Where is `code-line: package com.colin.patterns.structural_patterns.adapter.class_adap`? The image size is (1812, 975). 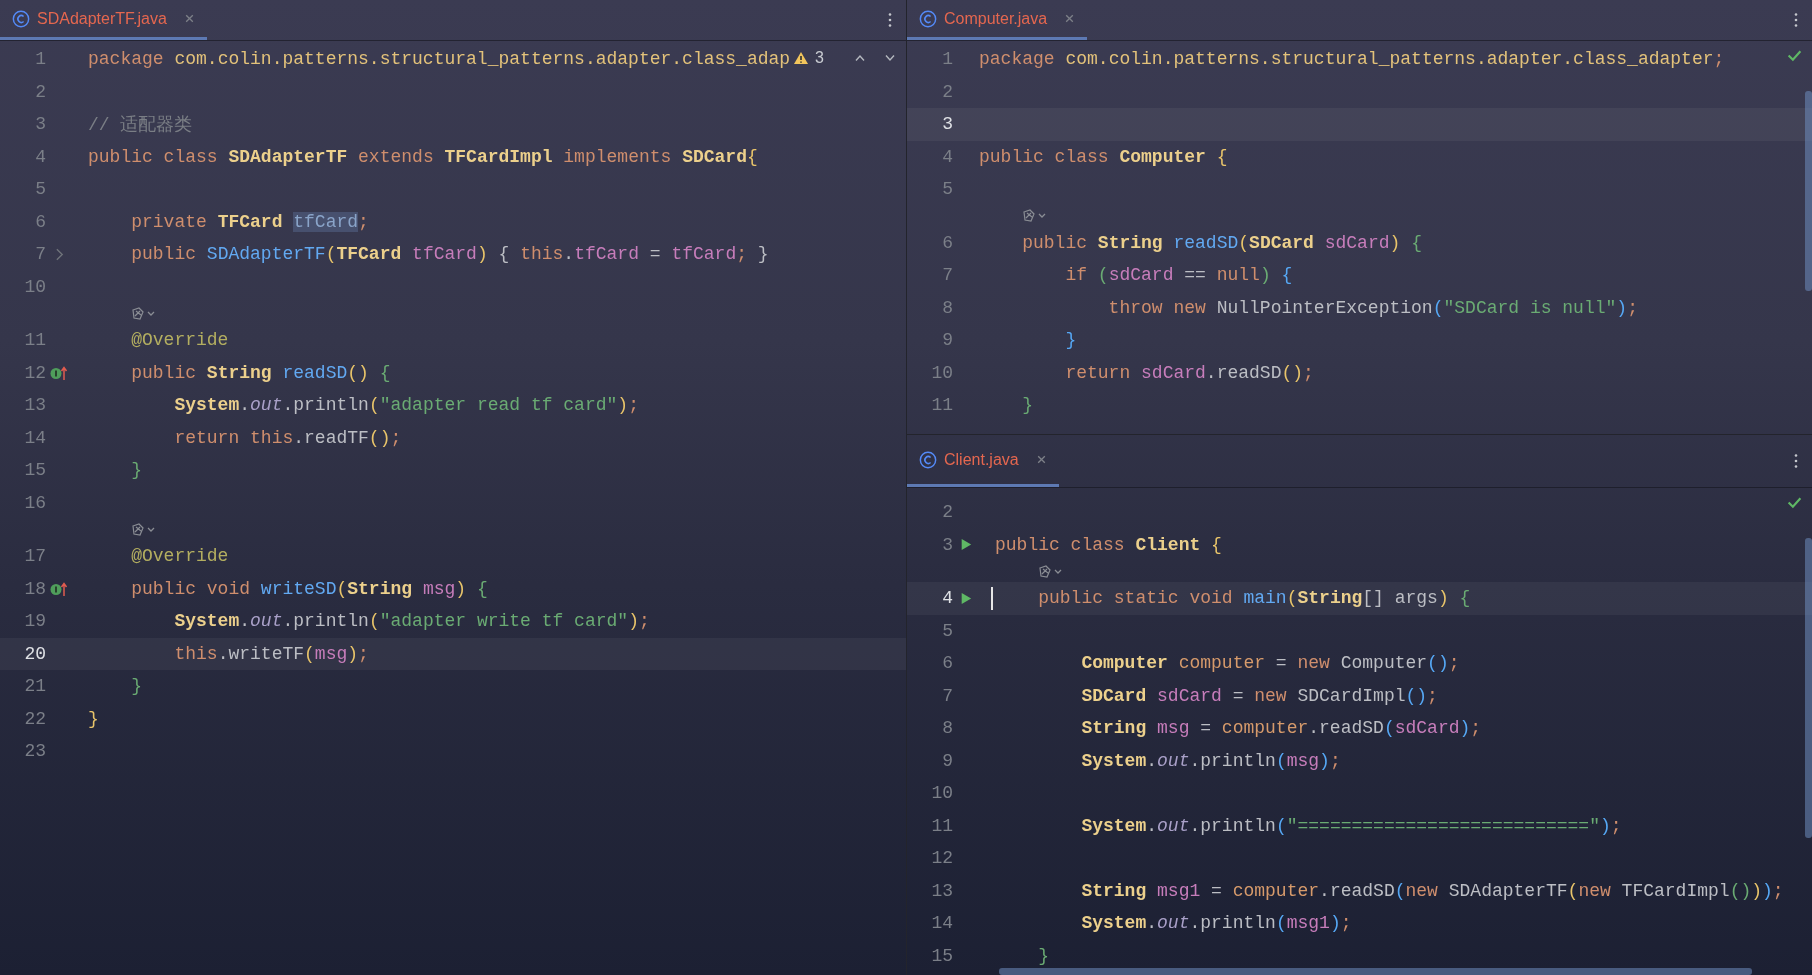
code-line: package com.colin.patterns.structural_patterns.adapter.class_adap is located at coordinates (439, 59).